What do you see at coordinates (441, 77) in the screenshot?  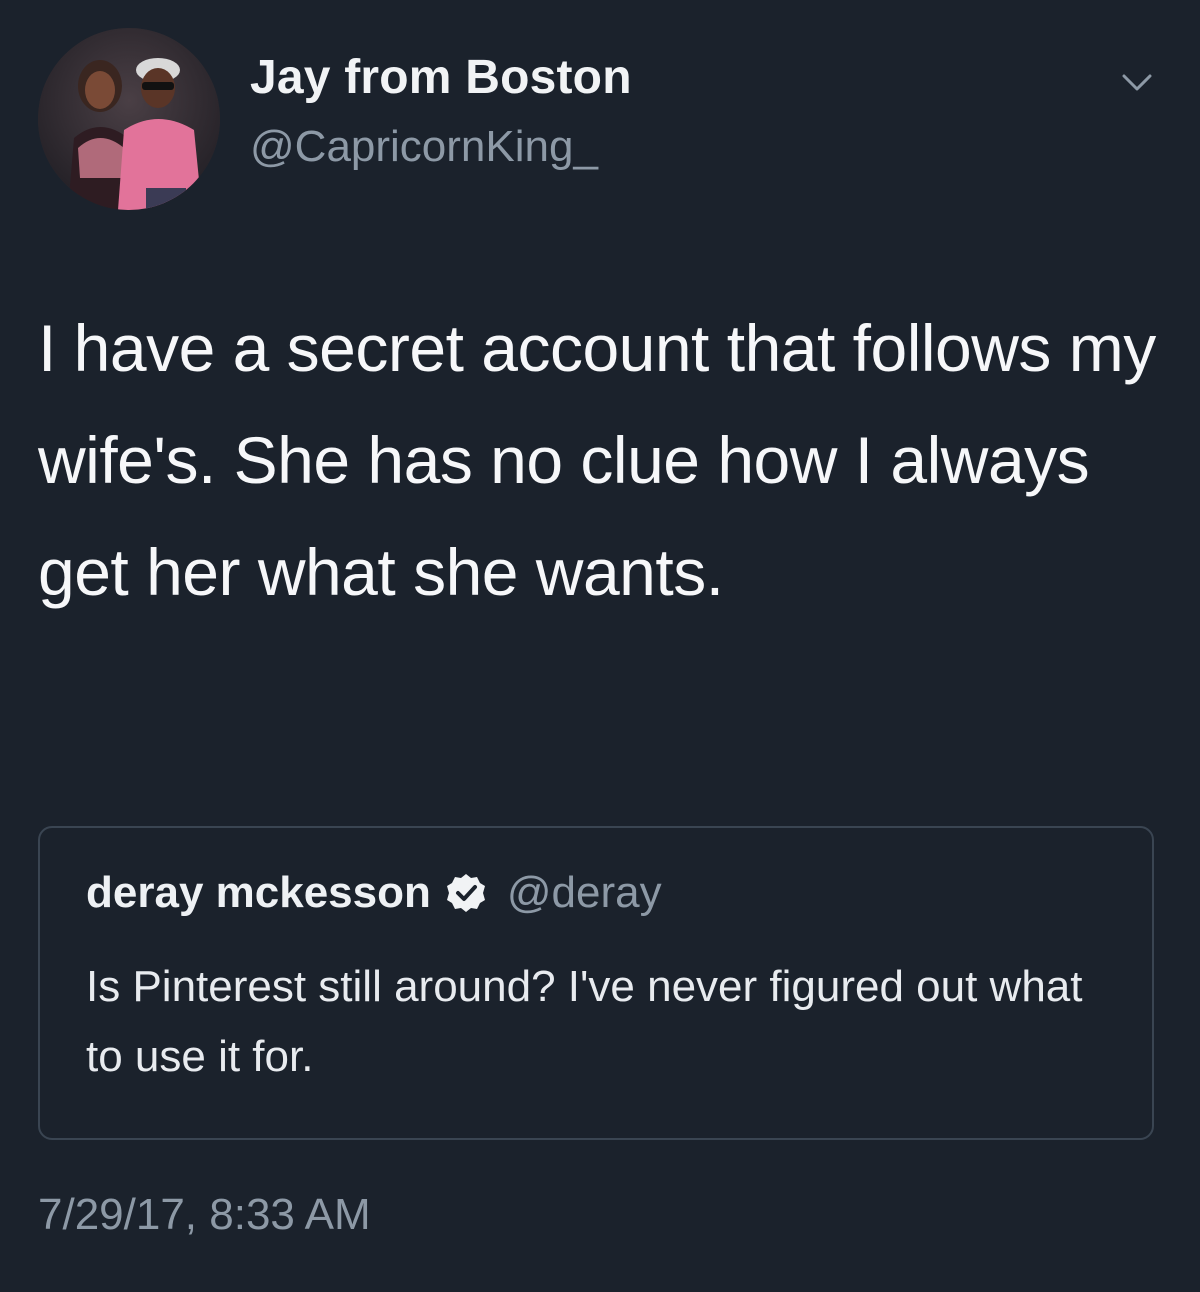 I see `author-name: Jay from Boston` at bounding box center [441, 77].